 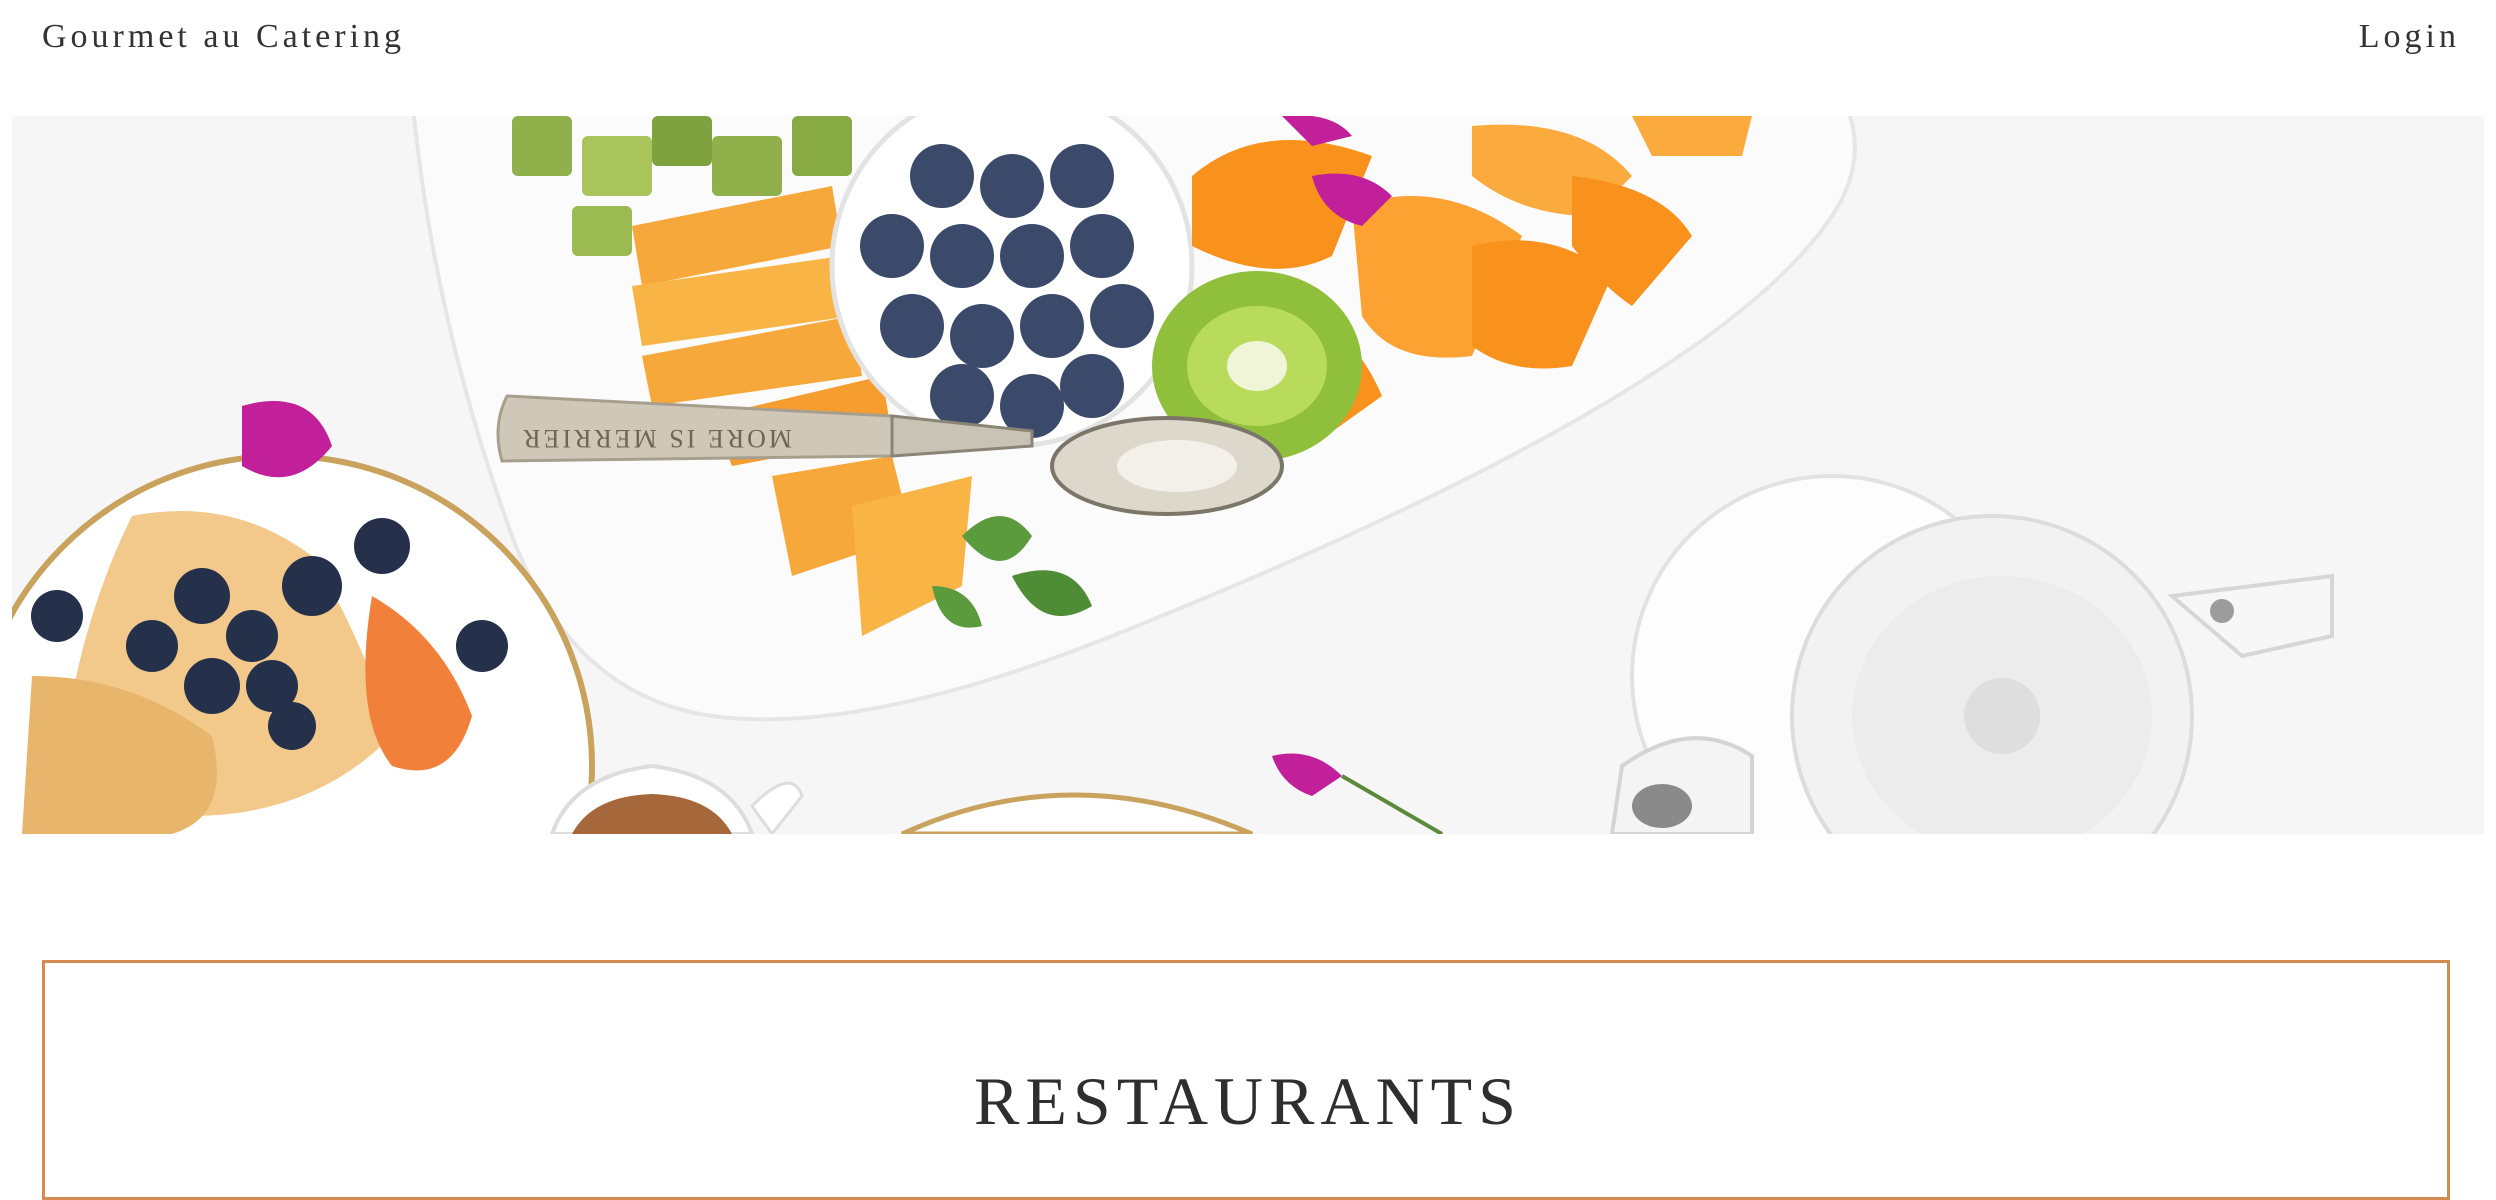 I want to click on login-link: Login, so click(x=2409, y=37).